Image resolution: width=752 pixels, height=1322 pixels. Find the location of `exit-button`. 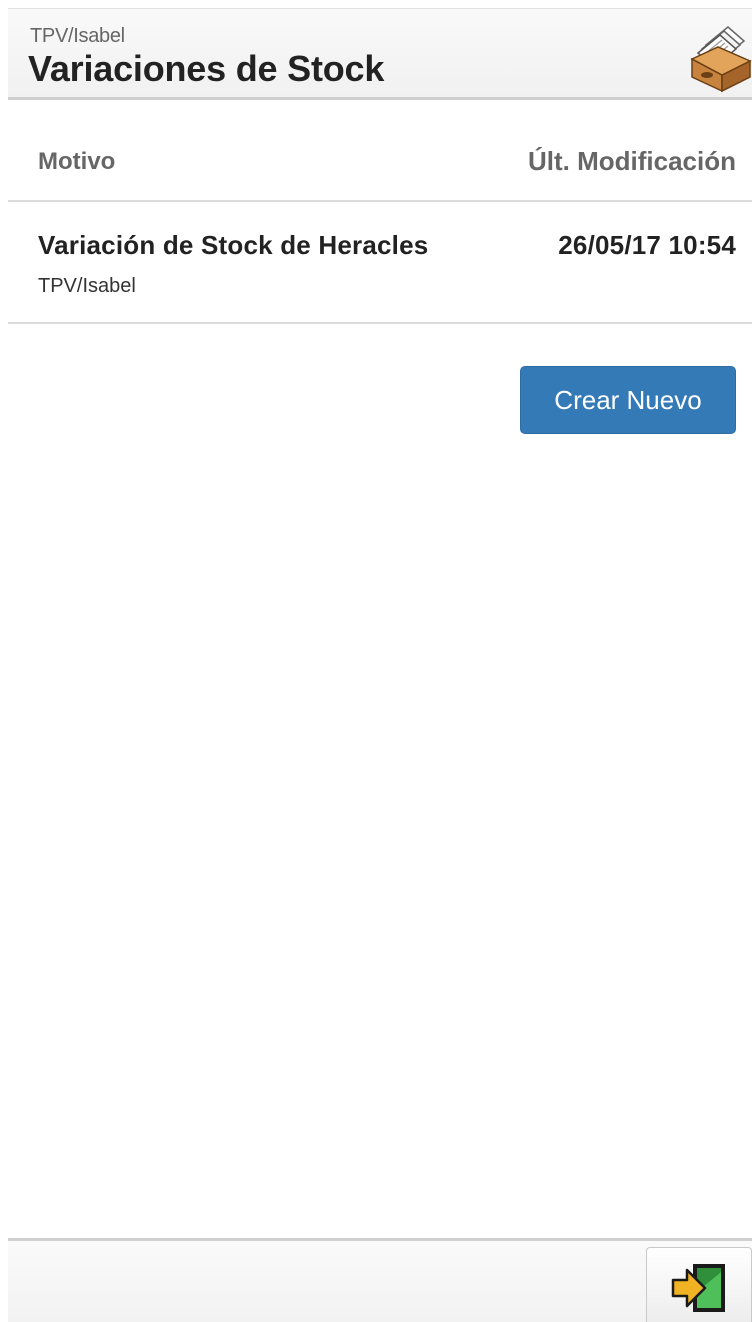

exit-button is located at coordinates (699, 1284).